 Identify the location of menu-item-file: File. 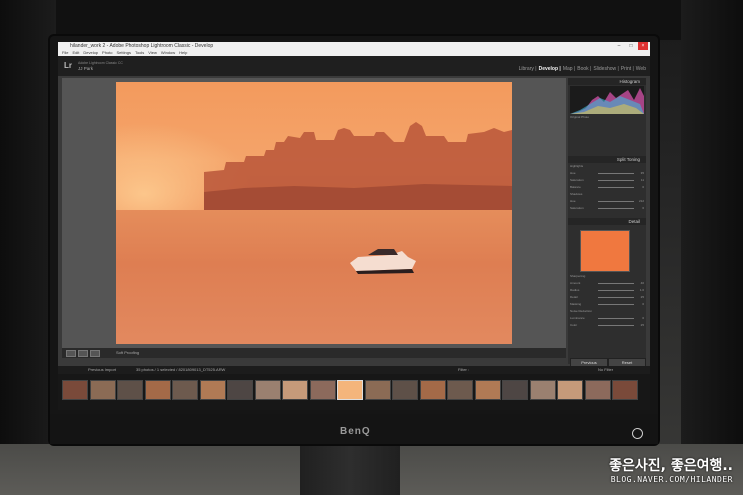
(65, 52).